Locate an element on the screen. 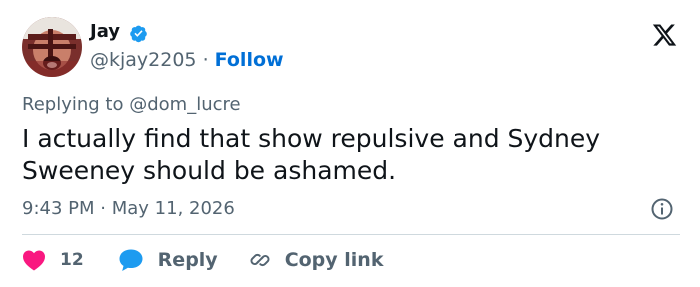 This screenshot has width=700, height=287. tweet-date: May 11, 2026 is located at coordinates (173, 208).